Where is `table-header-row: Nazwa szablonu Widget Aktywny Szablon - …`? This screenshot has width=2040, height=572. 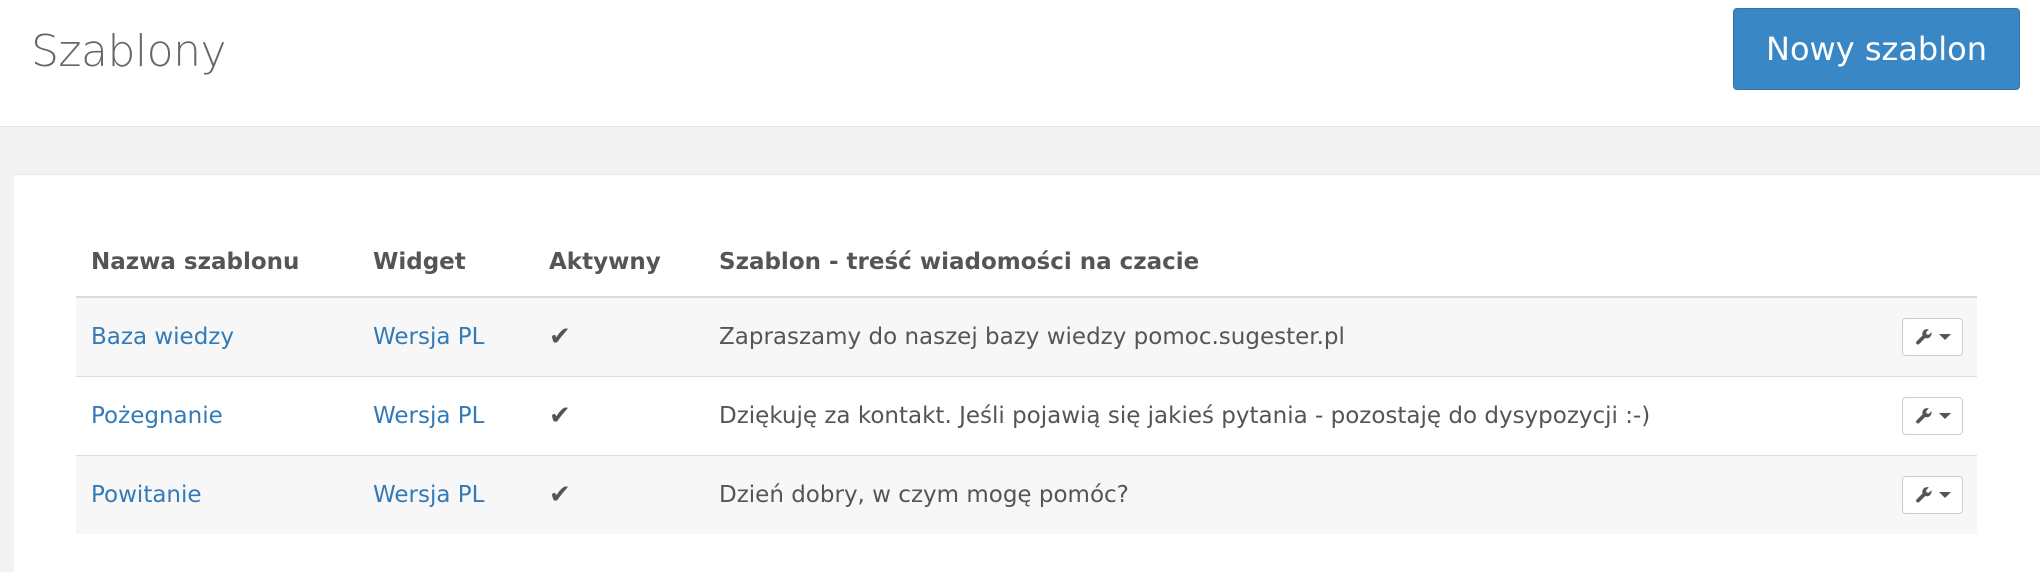 table-header-row: Nazwa szablonu Widget Aktywny Szablon - … is located at coordinates (1026, 262).